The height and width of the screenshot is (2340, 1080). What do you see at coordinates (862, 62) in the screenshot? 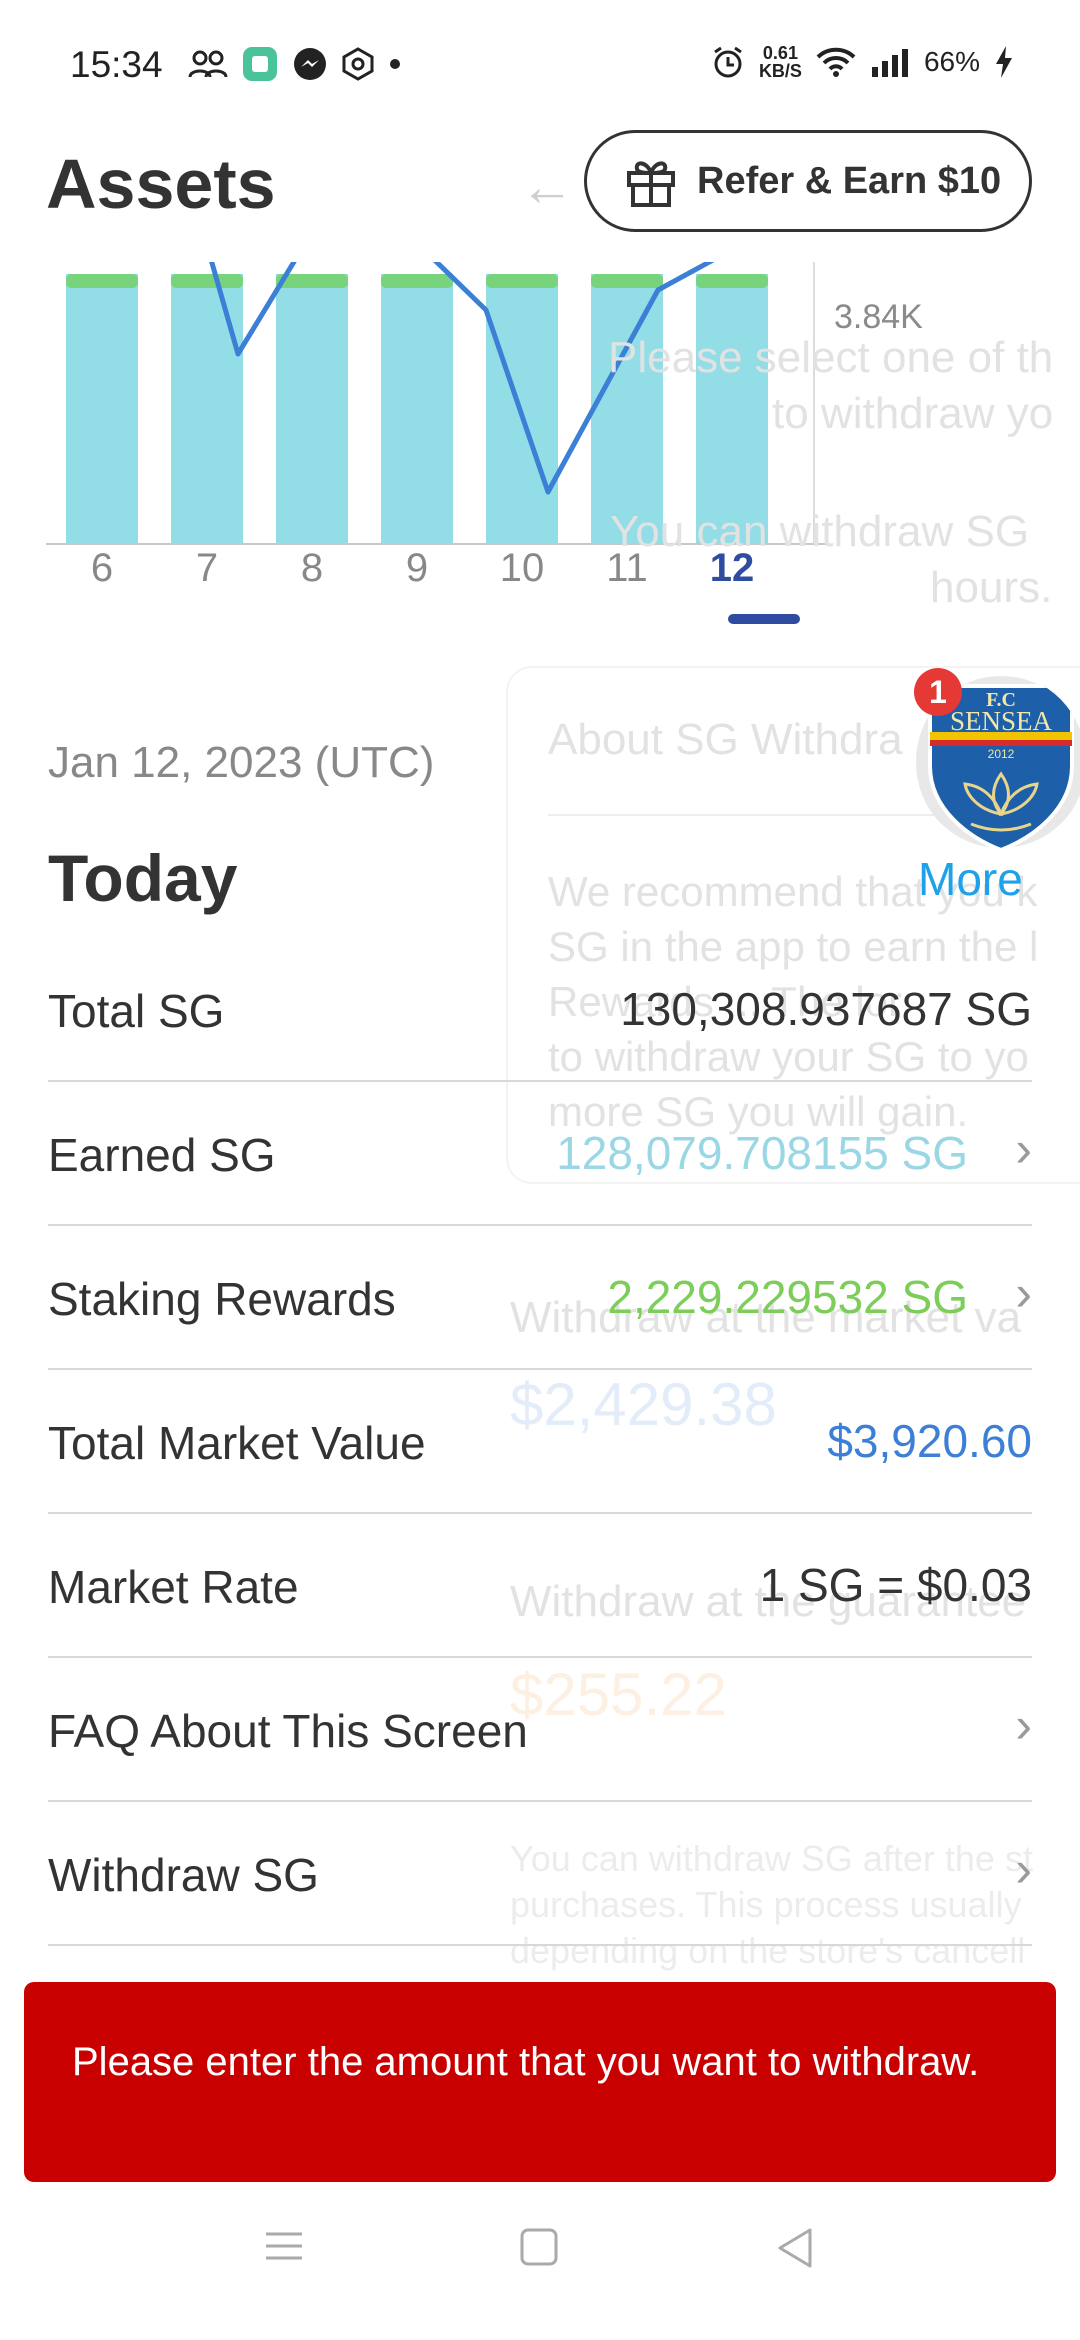
I see `system-icons: 0.61 KB/S 66%` at bounding box center [862, 62].